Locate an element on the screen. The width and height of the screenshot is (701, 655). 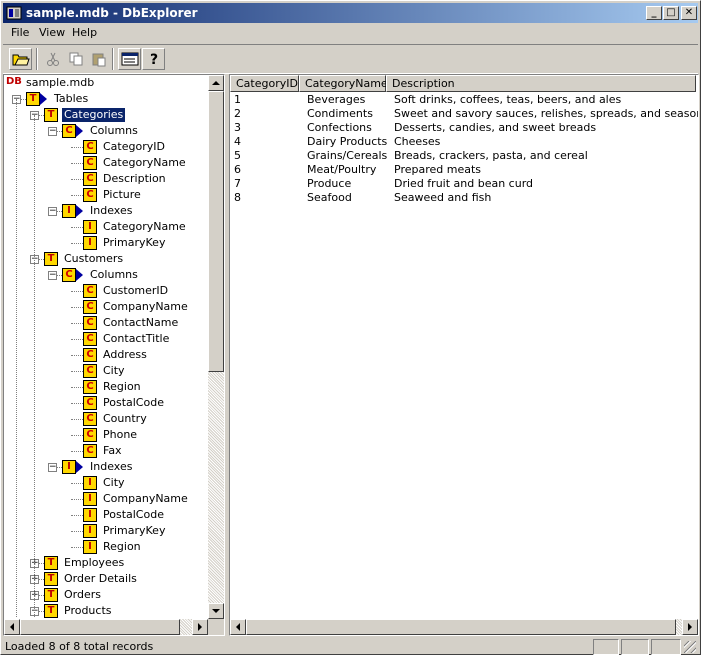
tree-vertical-scrollbar is located at coordinates (216, 347).